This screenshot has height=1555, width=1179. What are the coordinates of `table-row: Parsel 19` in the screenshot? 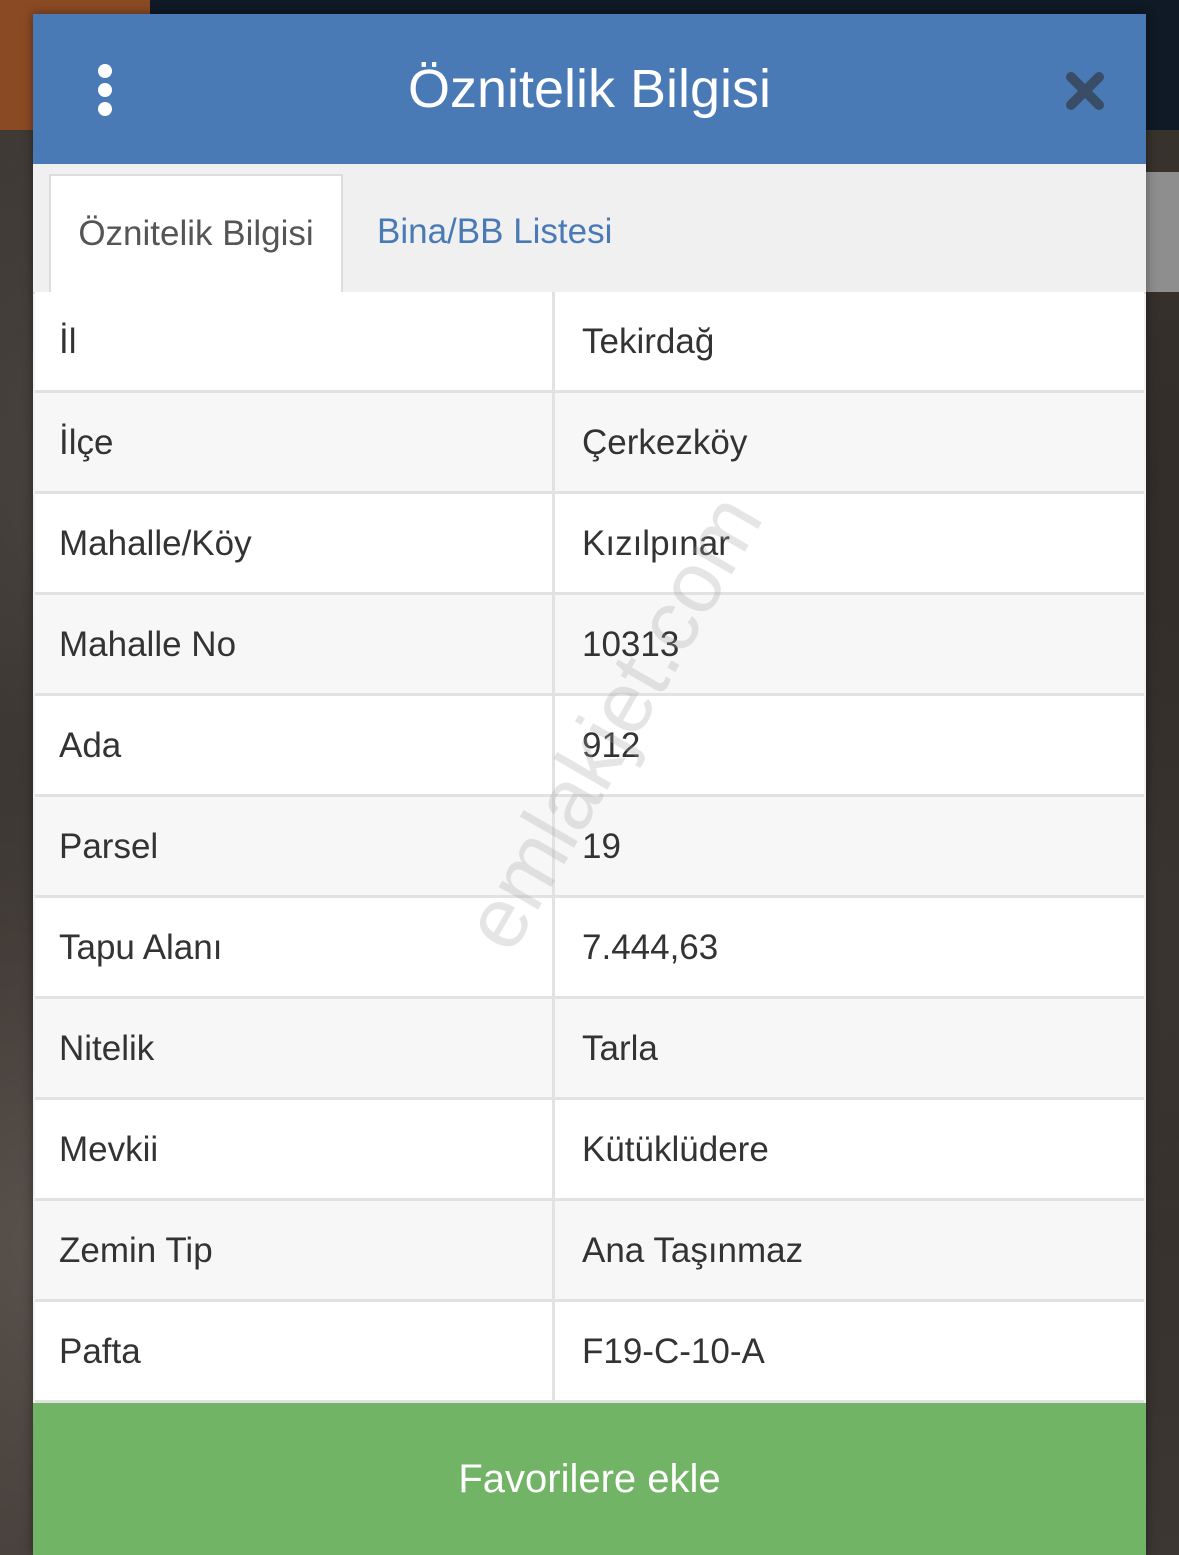 It's located at (589, 847).